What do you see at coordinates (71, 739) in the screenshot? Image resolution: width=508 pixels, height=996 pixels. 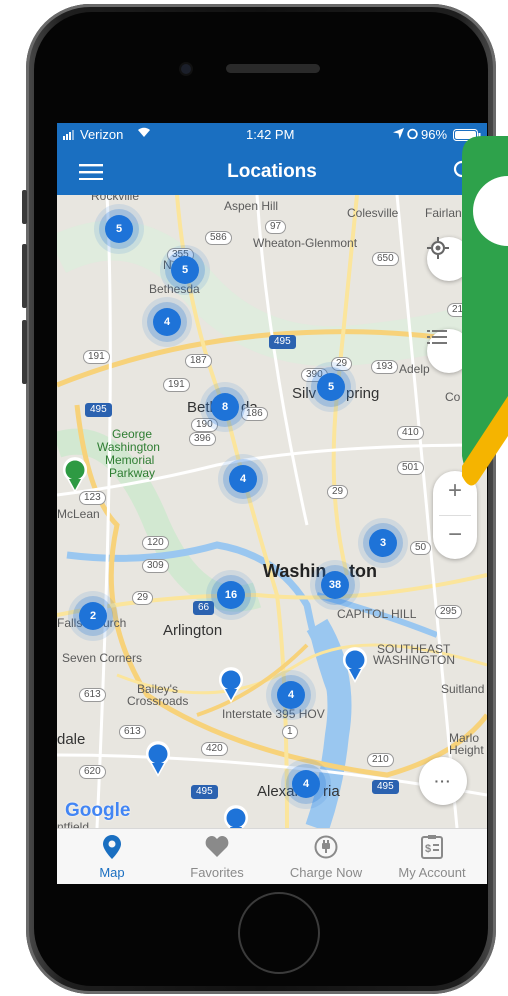 I see `map-place-label: dale` at bounding box center [71, 739].